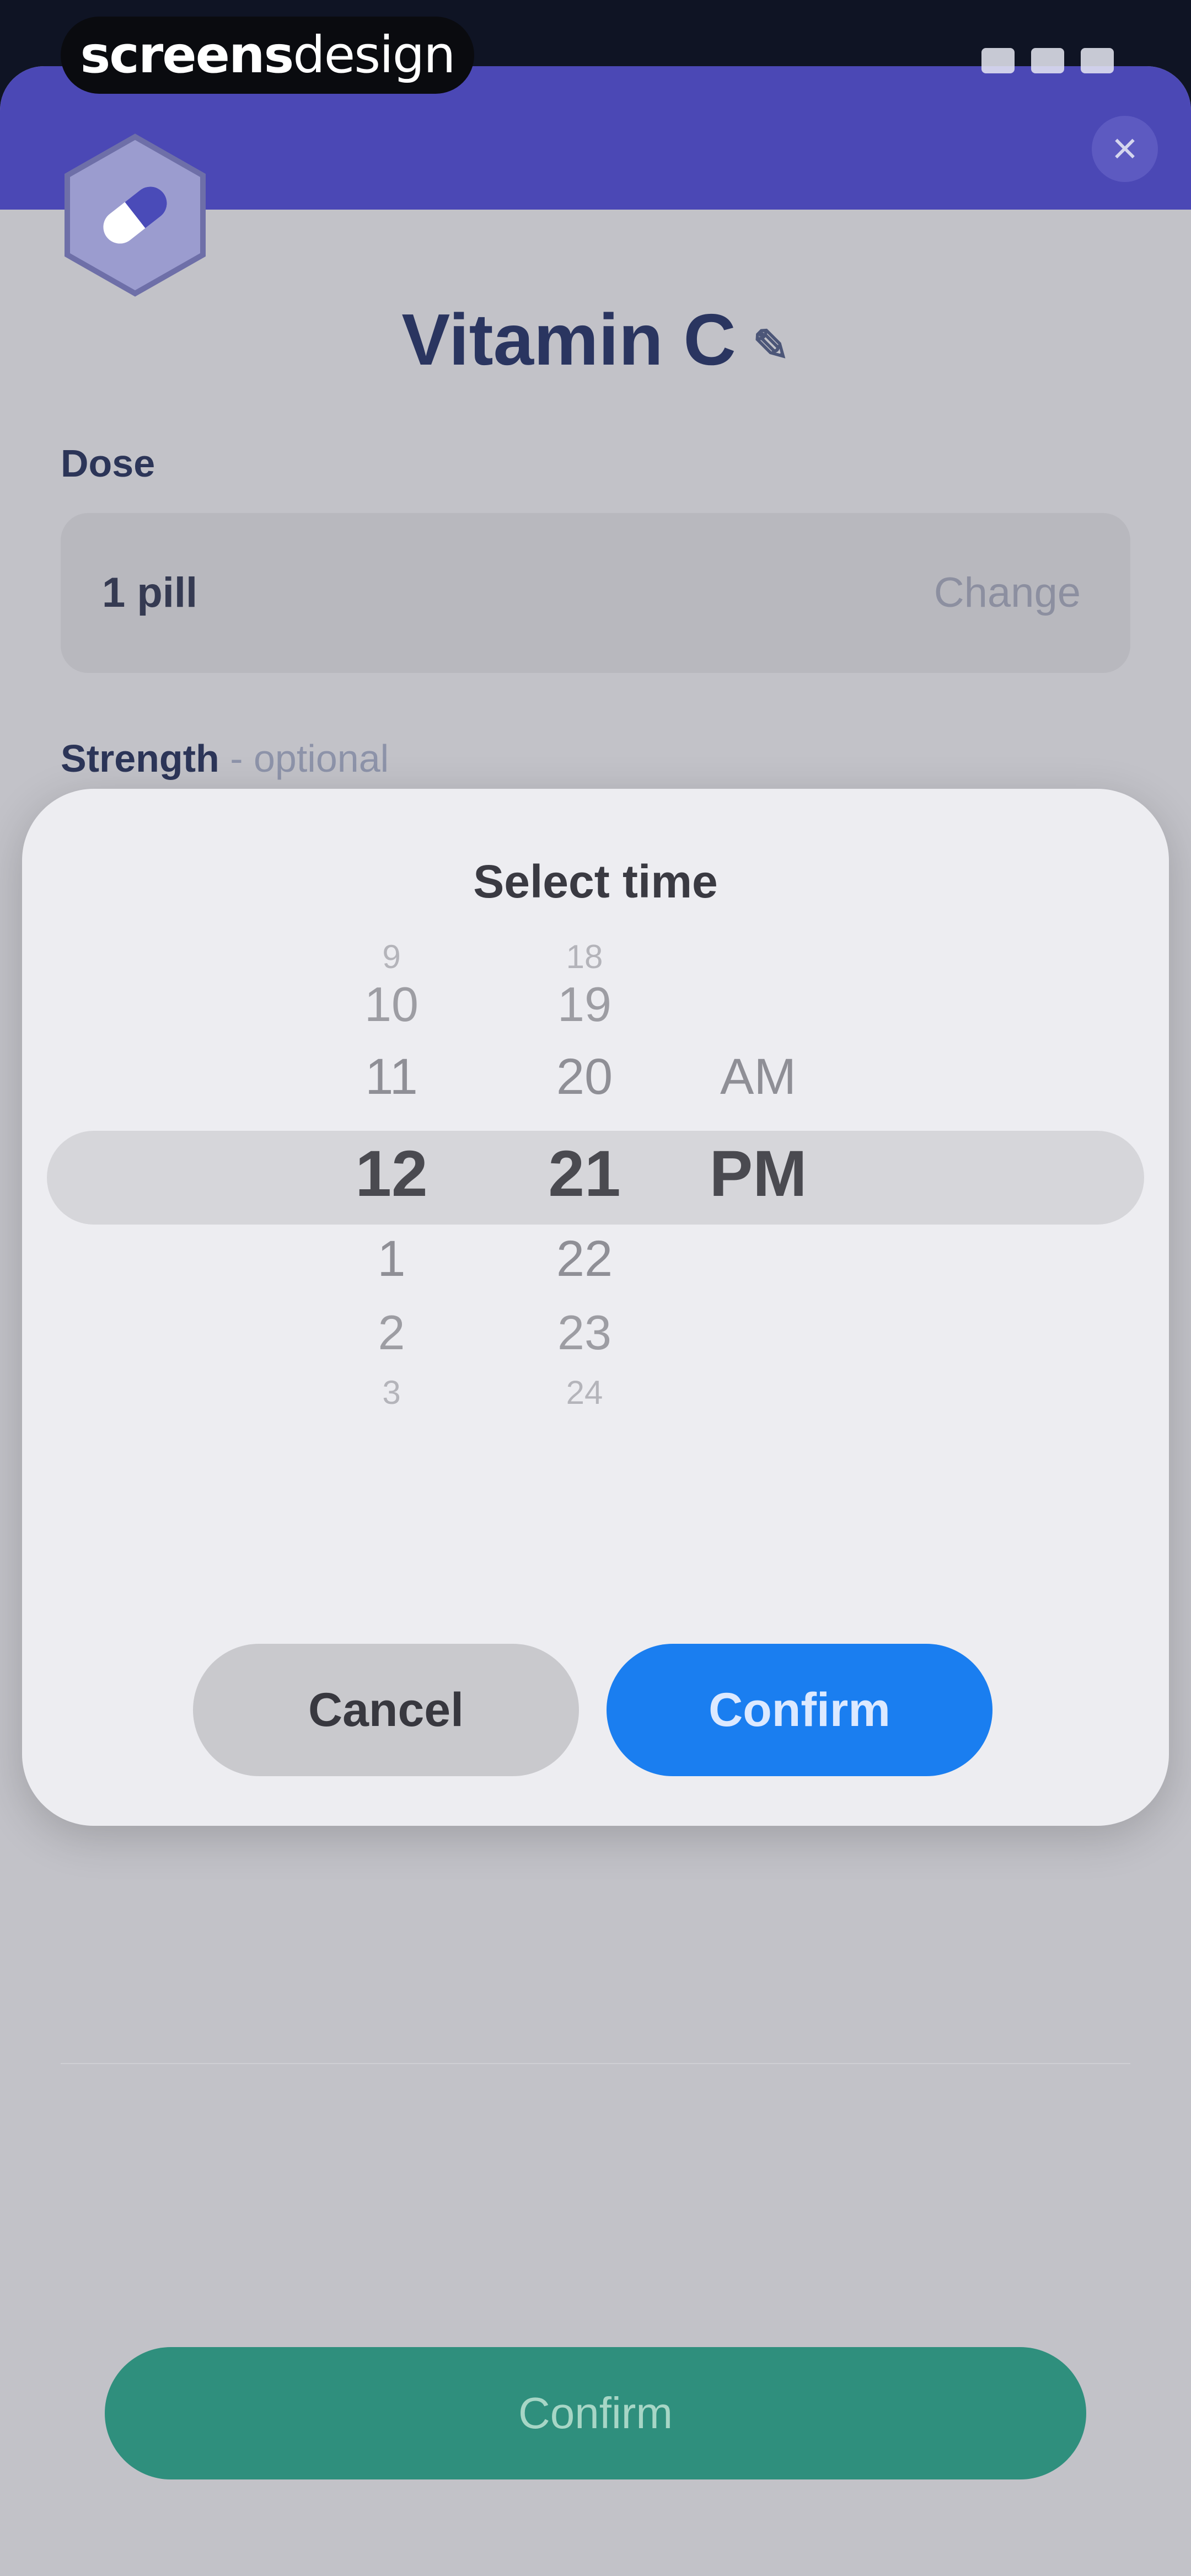 This screenshot has height=2576, width=1191. Describe the element at coordinates (584, 957) in the screenshot. I see `minute-option: 18` at that location.